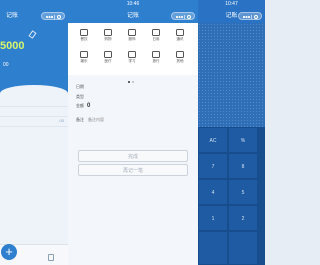  What do you see at coordinates (243, 166) in the screenshot?
I see `key-8: 8` at bounding box center [243, 166].